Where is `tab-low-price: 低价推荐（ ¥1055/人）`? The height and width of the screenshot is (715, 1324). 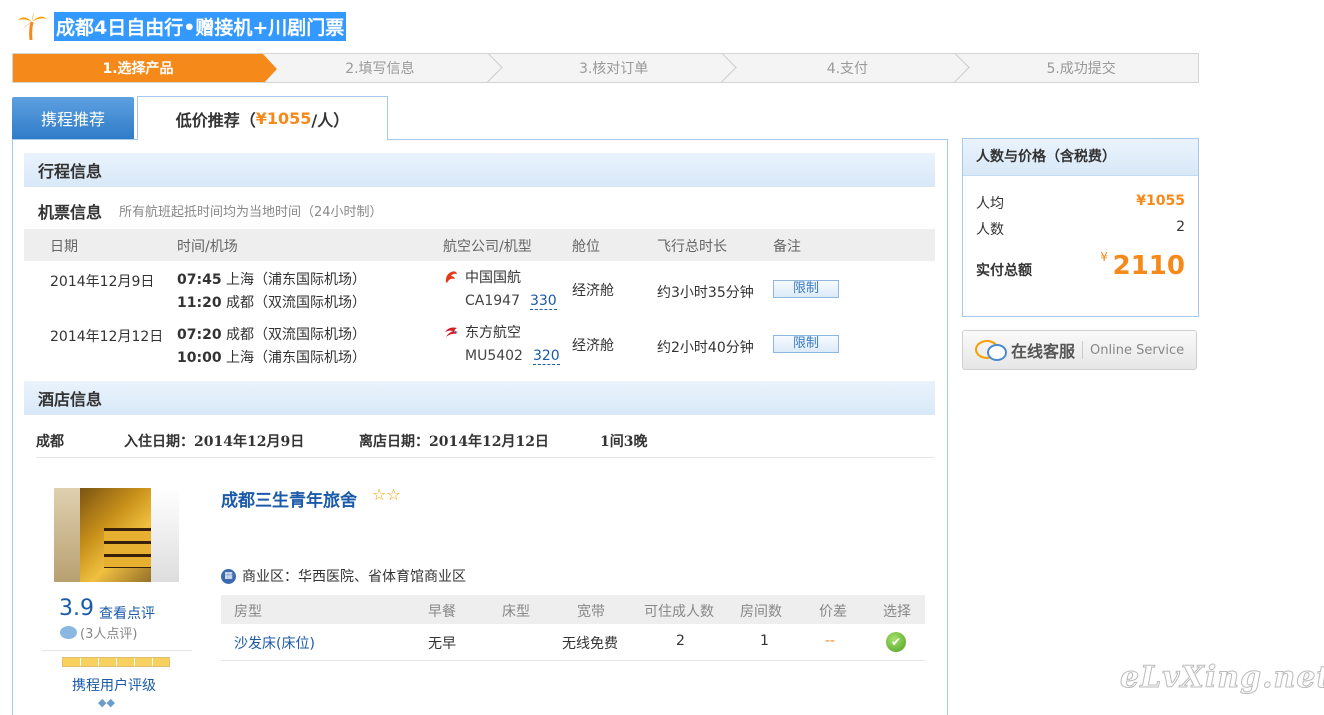 tab-low-price: 低价推荐（ ¥1055/人） is located at coordinates (262, 118).